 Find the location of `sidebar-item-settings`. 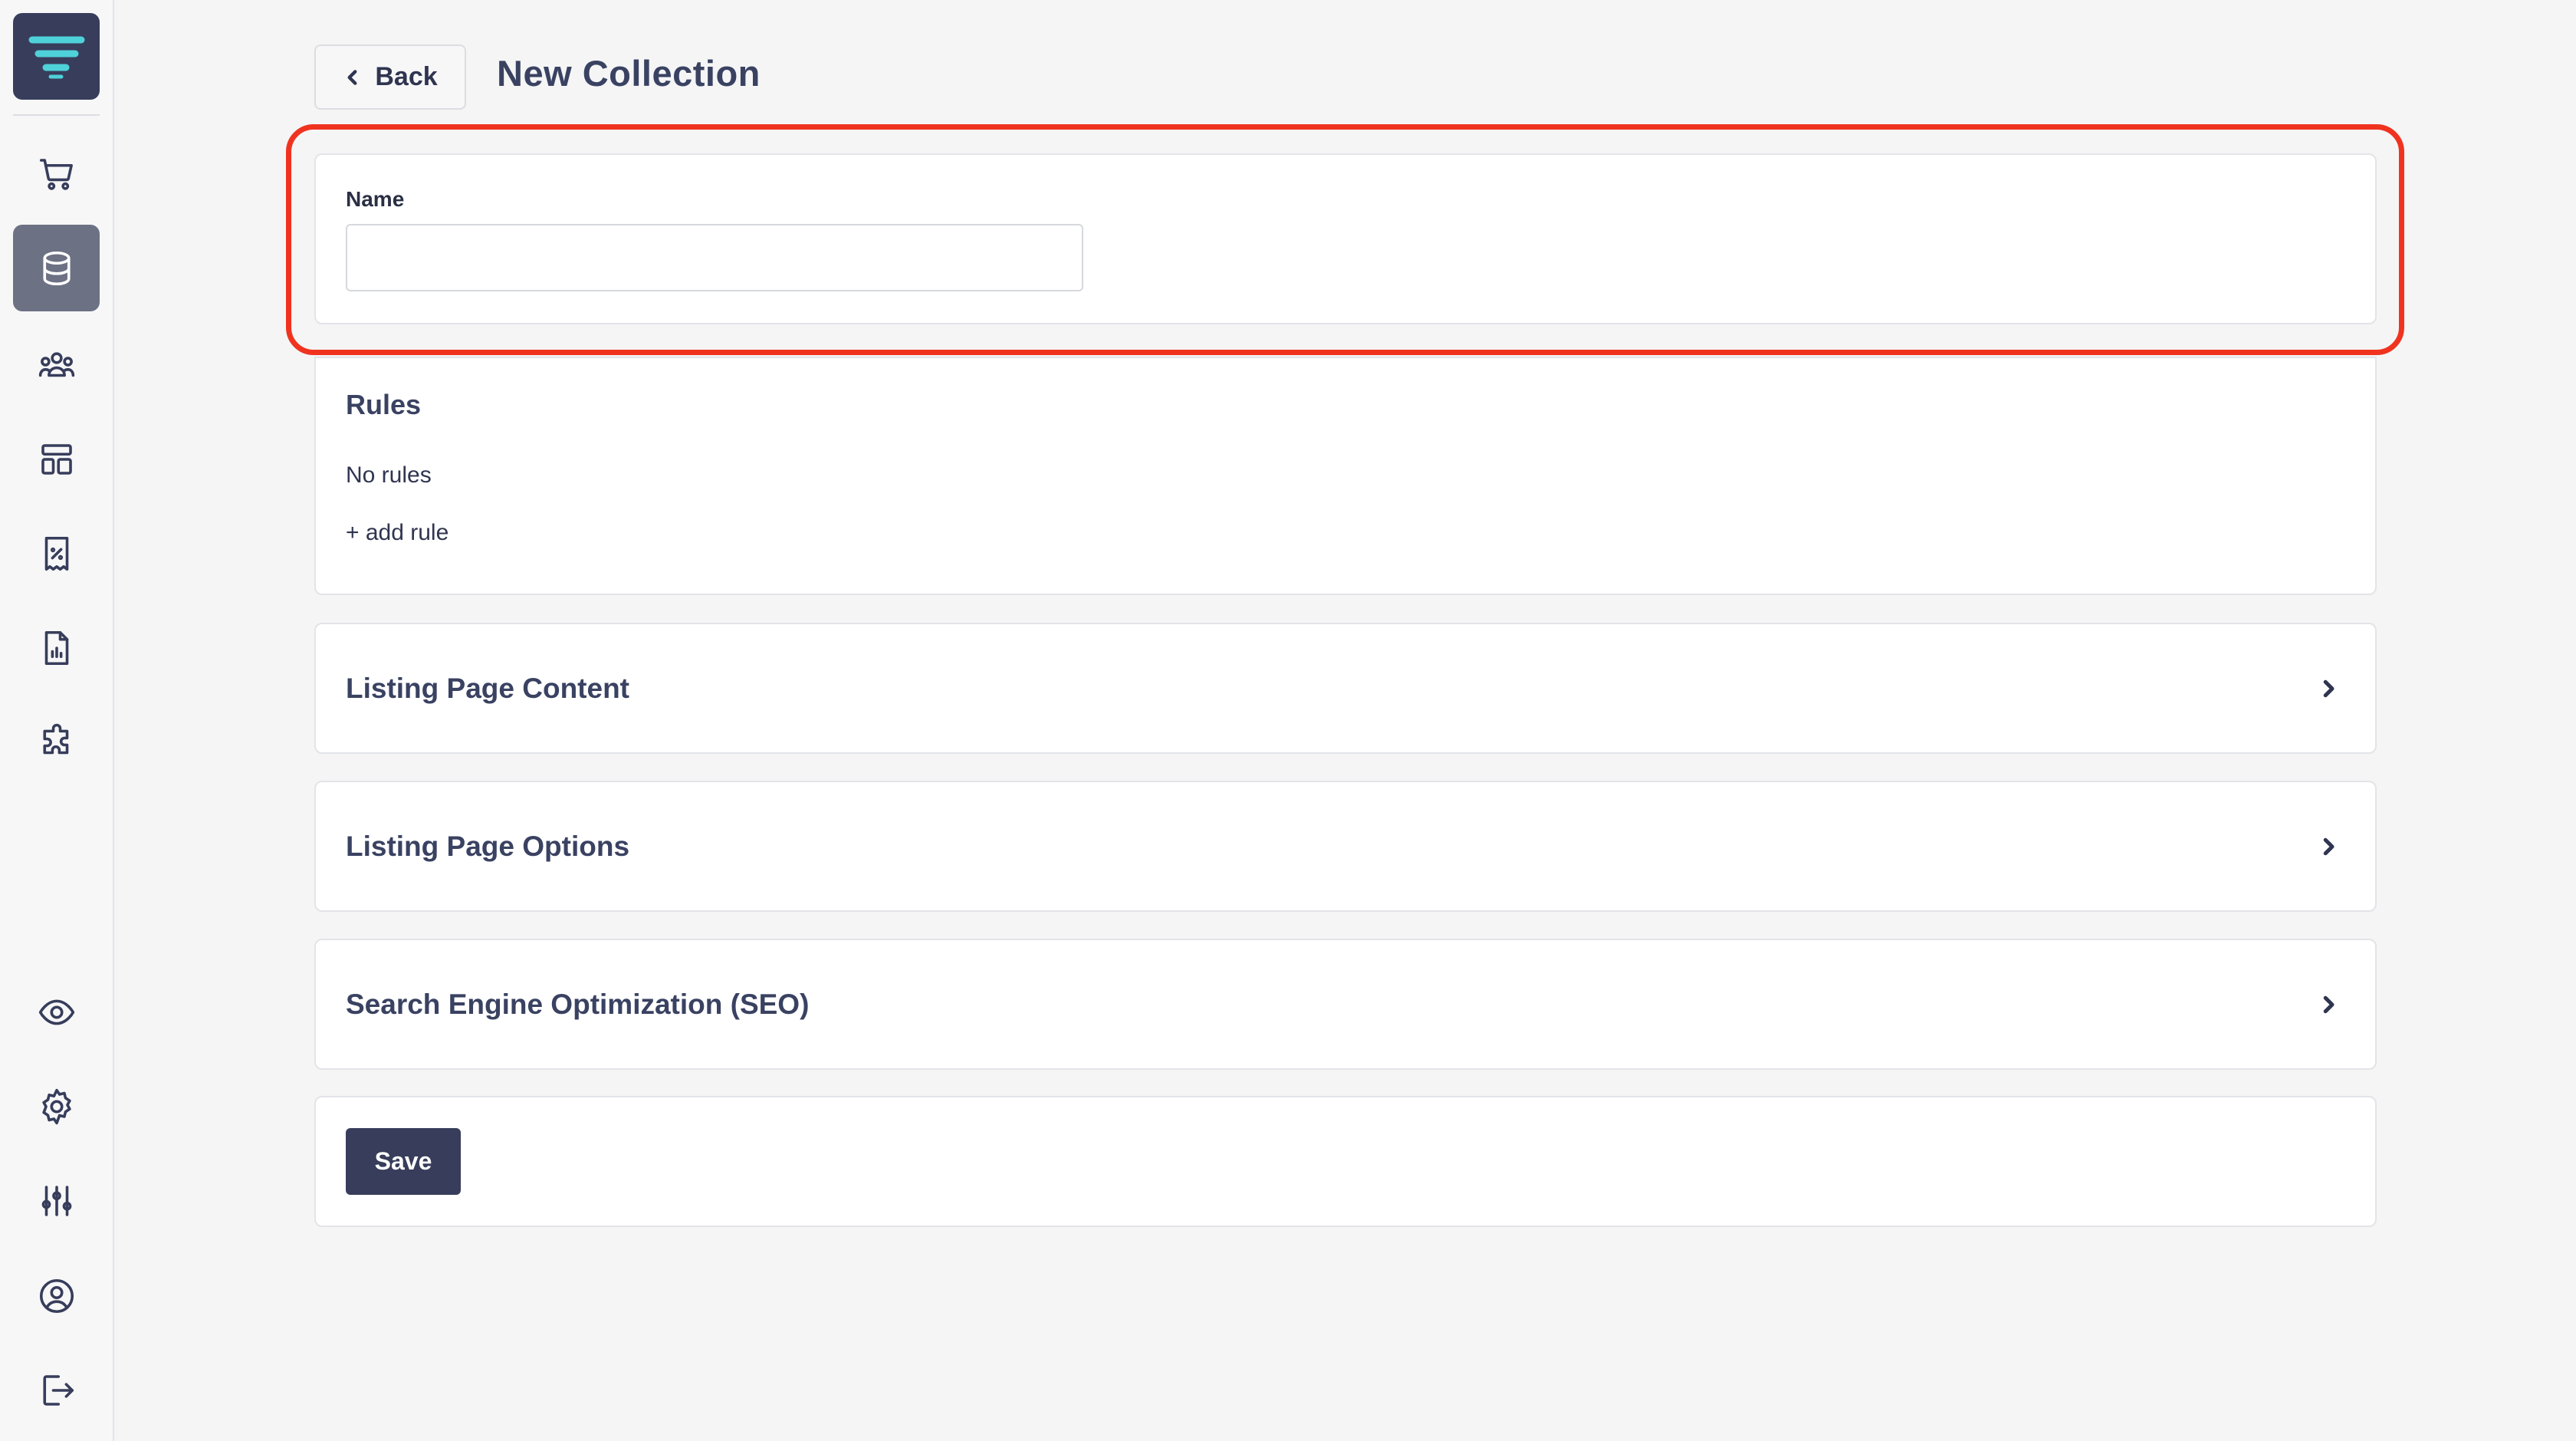

sidebar-item-settings is located at coordinates (57, 1107).